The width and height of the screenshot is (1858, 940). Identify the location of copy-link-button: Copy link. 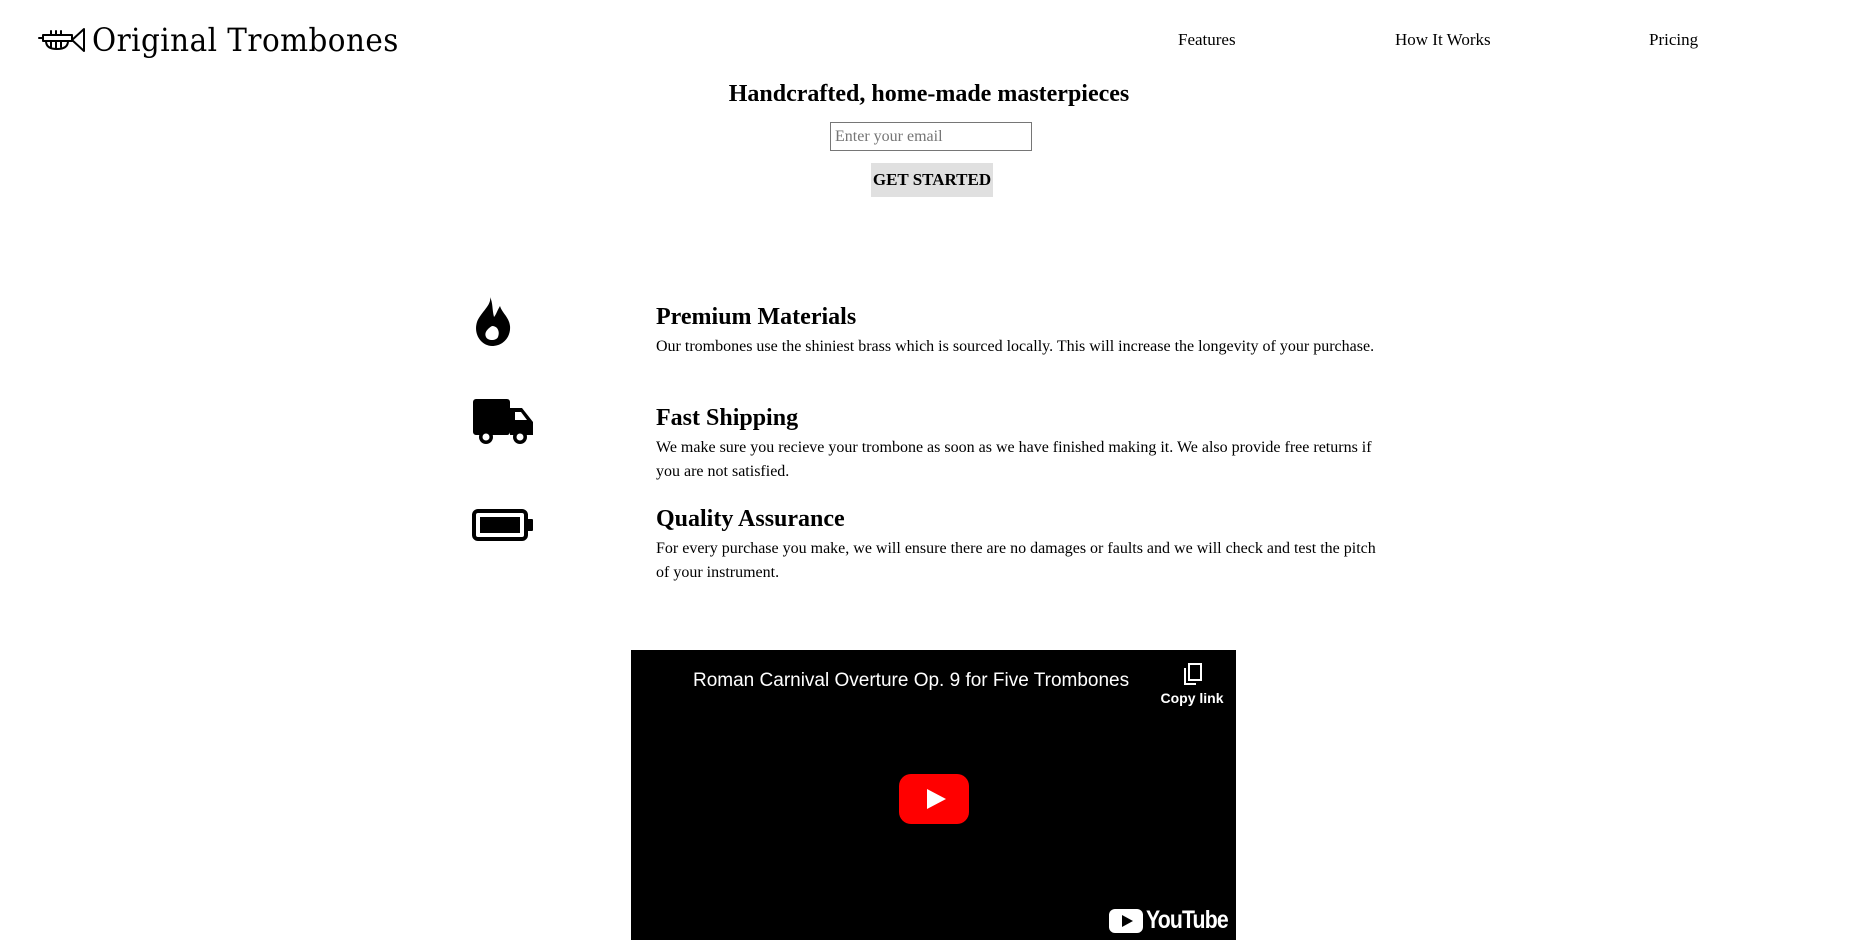
(1192, 684).